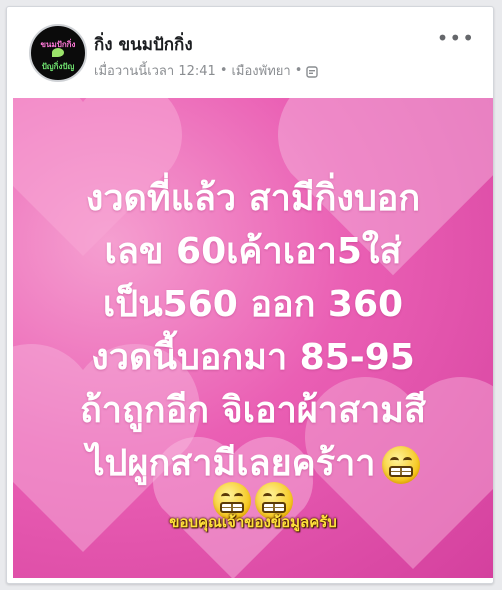  What do you see at coordinates (231, 463) in the screenshot?
I see `text-line: ไปผูกสามีเลยคร้าา` at bounding box center [231, 463].